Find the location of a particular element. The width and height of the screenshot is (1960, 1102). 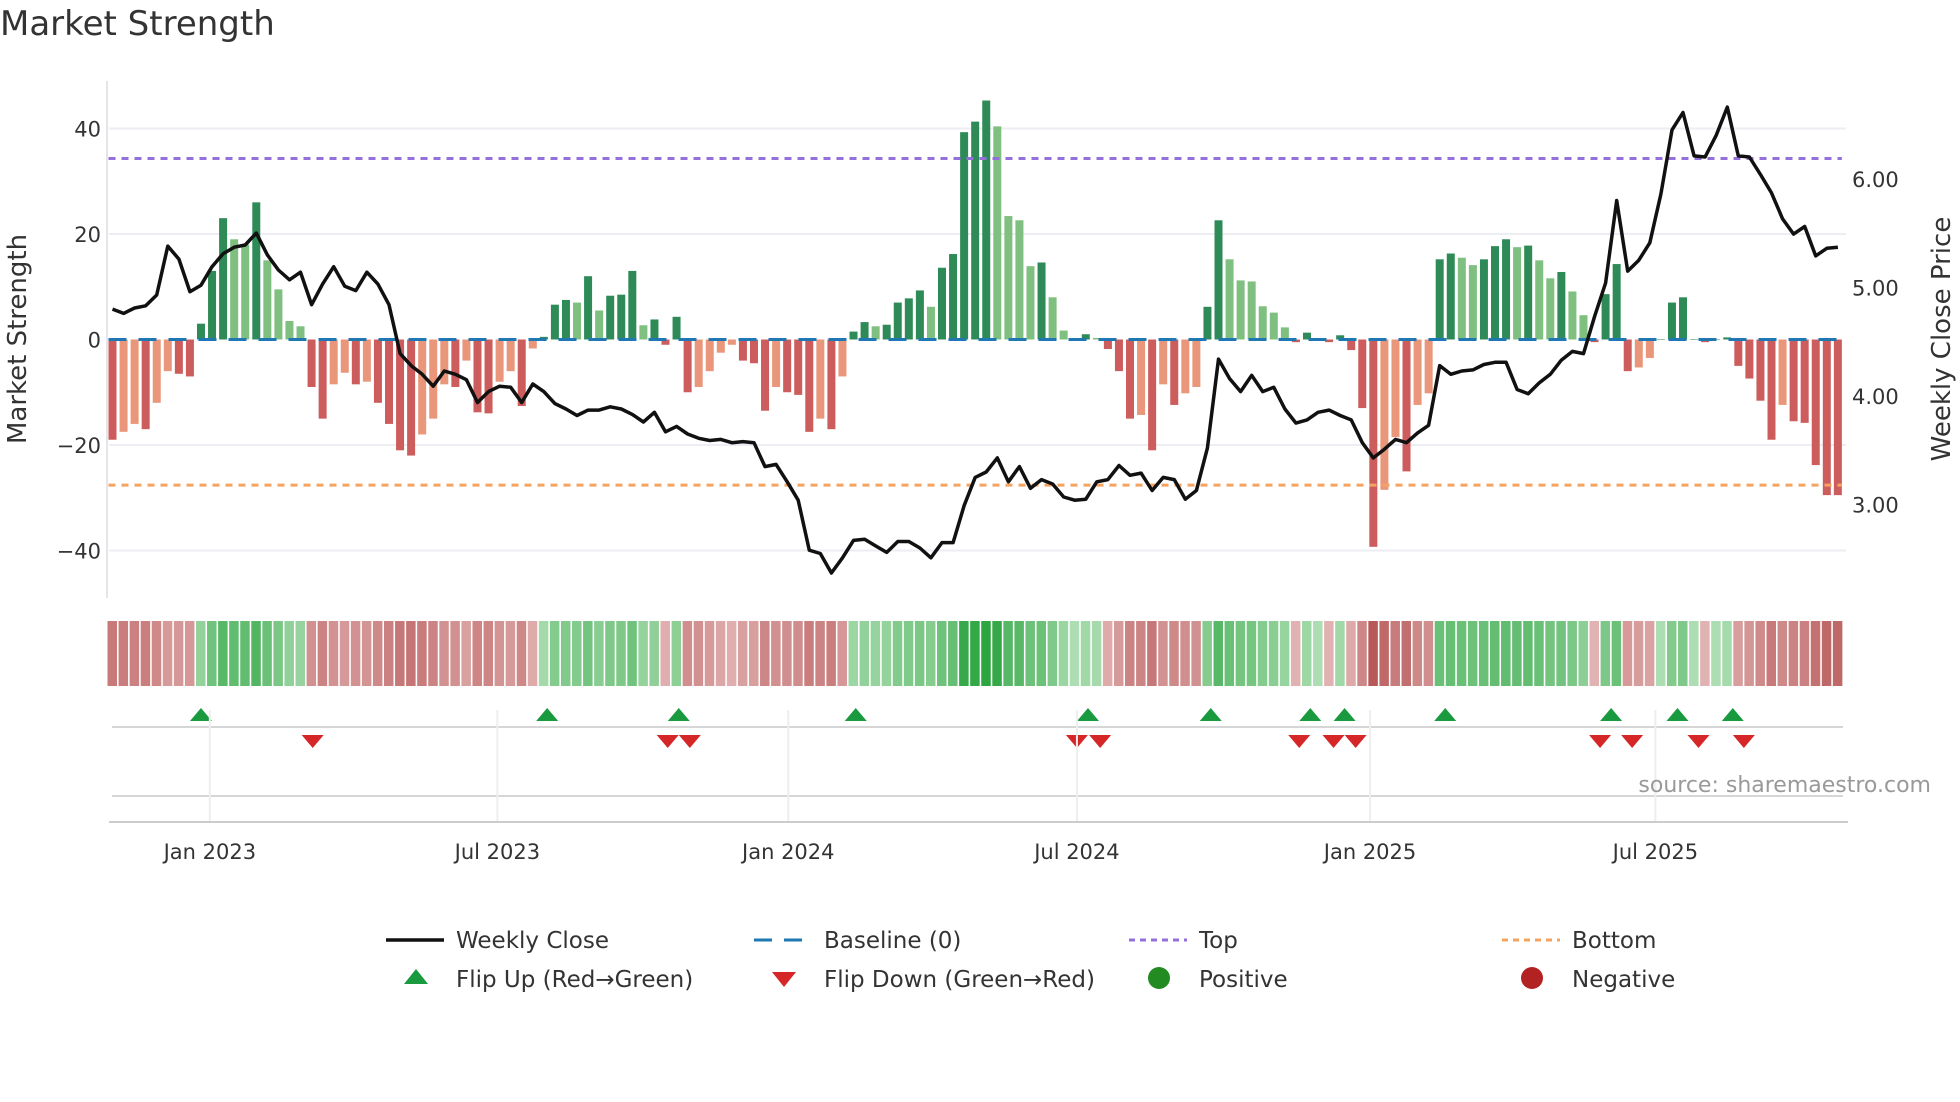

legend-item-up: Flip Up (Red→Green) is located at coordinates (548, 980).